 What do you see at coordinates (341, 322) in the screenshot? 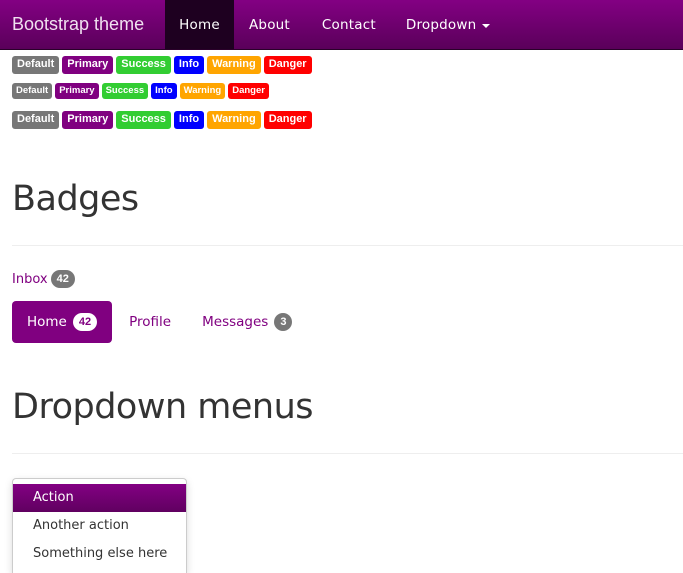
I see `nav-pills: Home 42 Profile Messages 3` at bounding box center [341, 322].